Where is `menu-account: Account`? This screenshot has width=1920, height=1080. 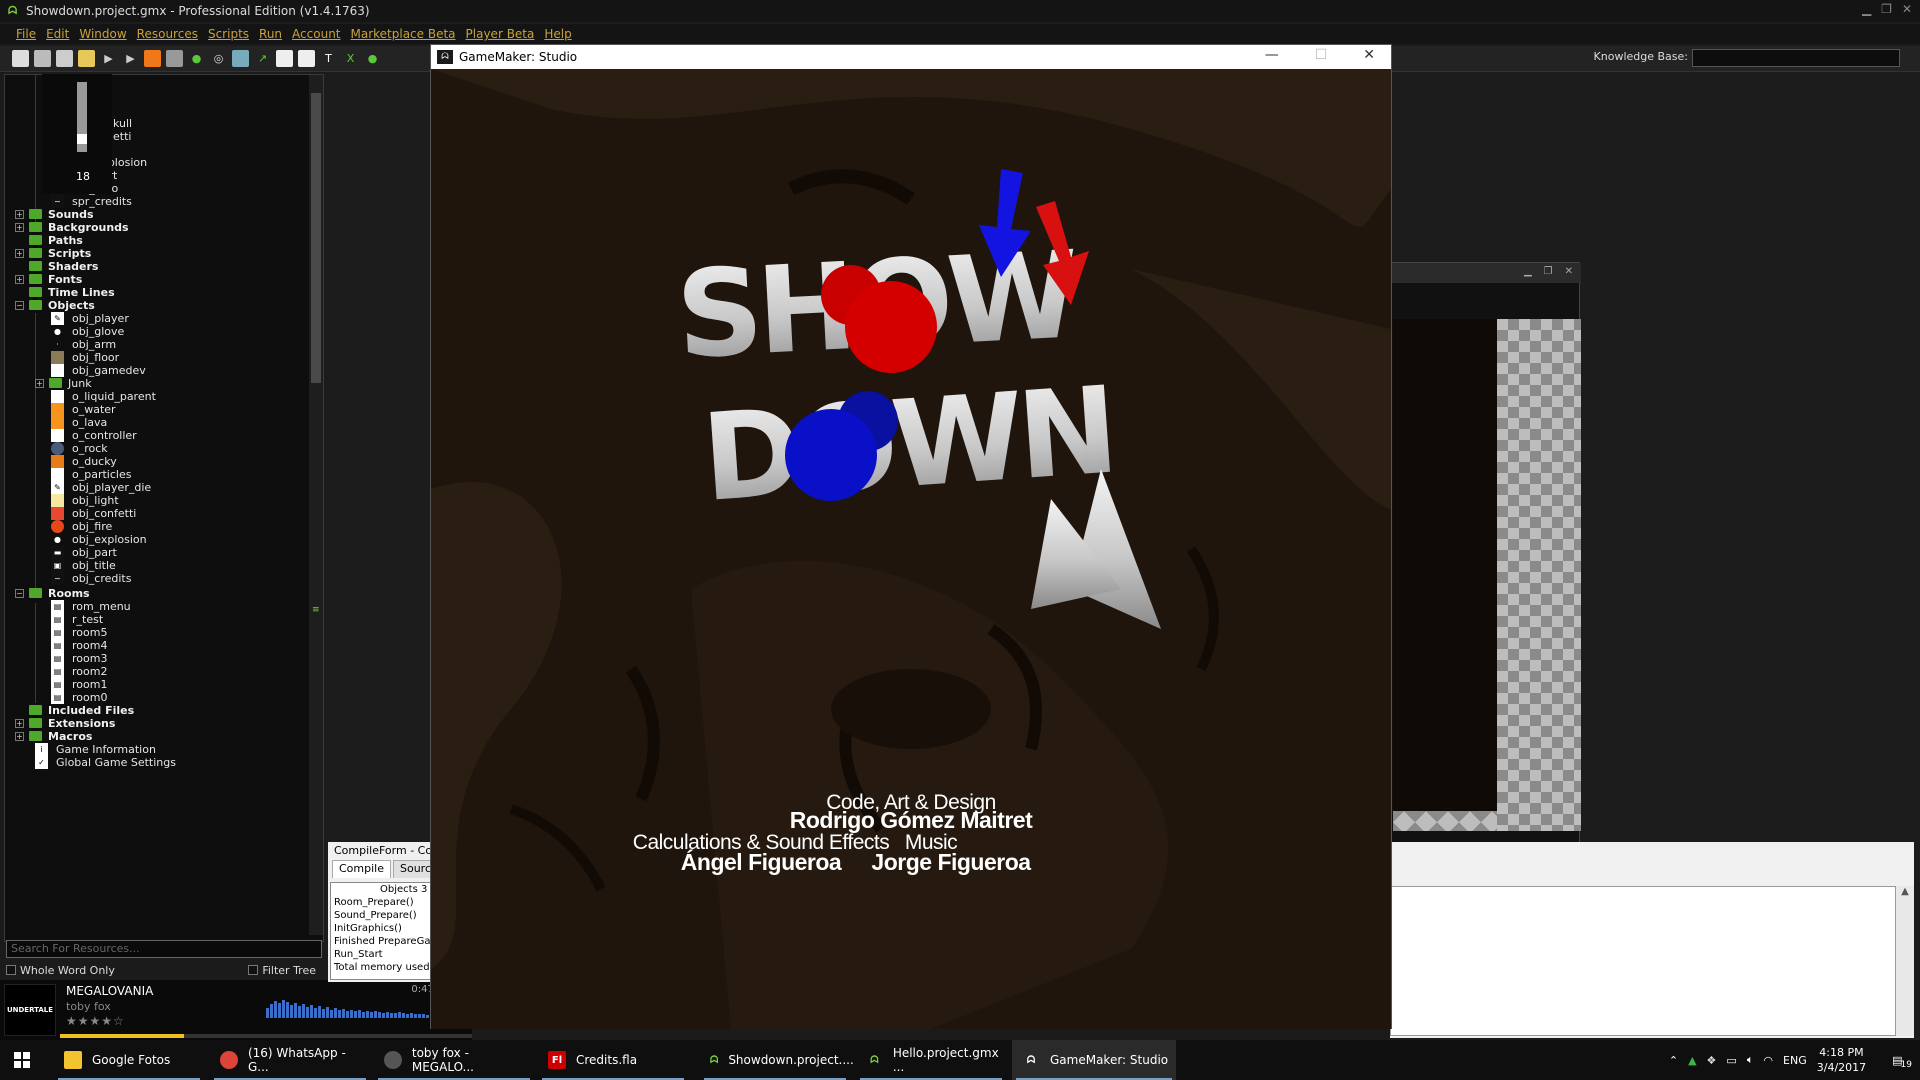 menu-account: Account is located at coordinates (316, 34).